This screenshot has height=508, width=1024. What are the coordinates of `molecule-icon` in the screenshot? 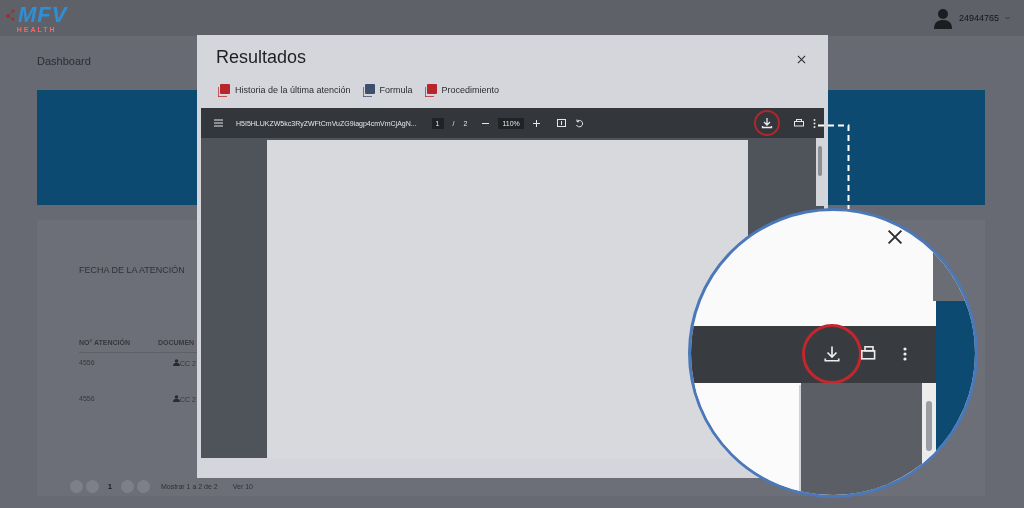 It's located at (11, 14).